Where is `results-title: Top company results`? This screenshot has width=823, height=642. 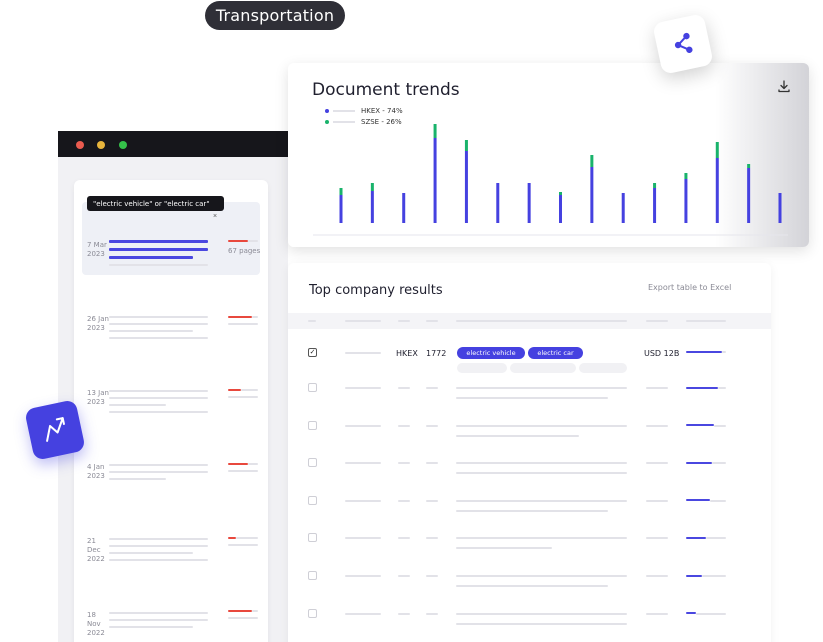 results-title: Top company results is located at coordinates (376, 290).